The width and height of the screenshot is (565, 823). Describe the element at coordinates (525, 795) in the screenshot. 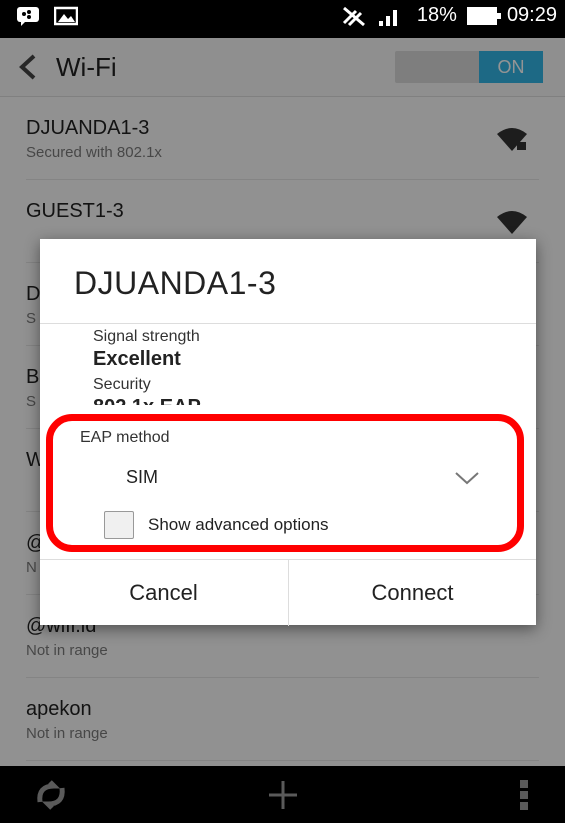

I see `overflow-menu-icon` at that location.